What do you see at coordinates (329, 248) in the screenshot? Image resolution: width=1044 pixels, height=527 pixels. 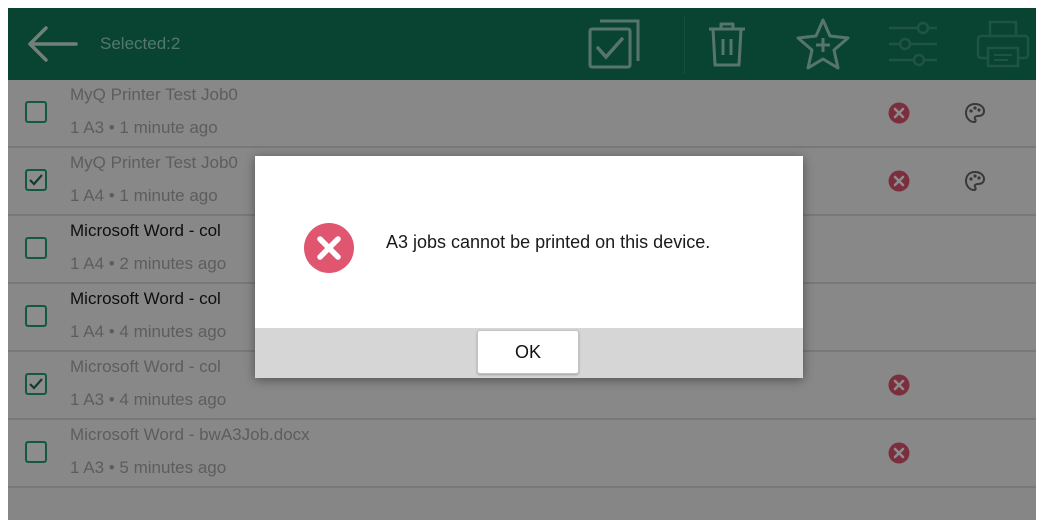 I see `error-x-icon` at bounding box center [329, 248].